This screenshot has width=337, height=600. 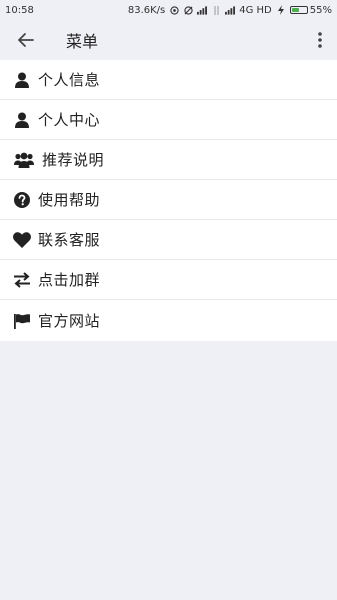 What do you see at coordinates (168, 240) in the screenshot?
I see `menu-item-customer-service: 联系客服` at bounding box center [168, 240].